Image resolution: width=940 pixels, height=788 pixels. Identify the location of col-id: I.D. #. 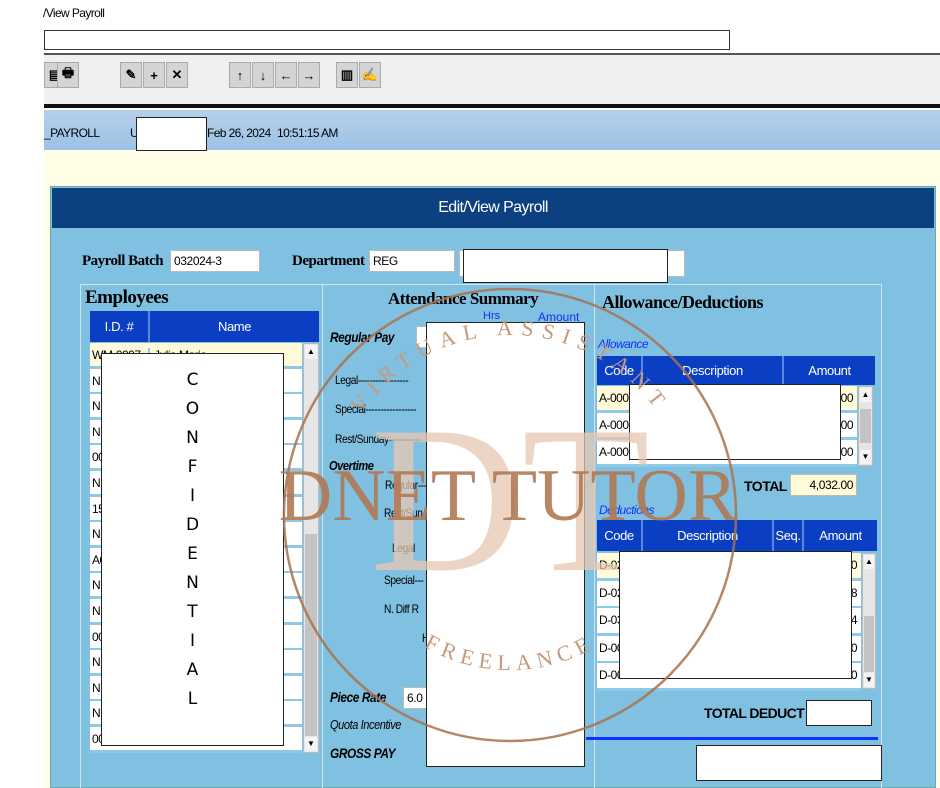
(120, 326).